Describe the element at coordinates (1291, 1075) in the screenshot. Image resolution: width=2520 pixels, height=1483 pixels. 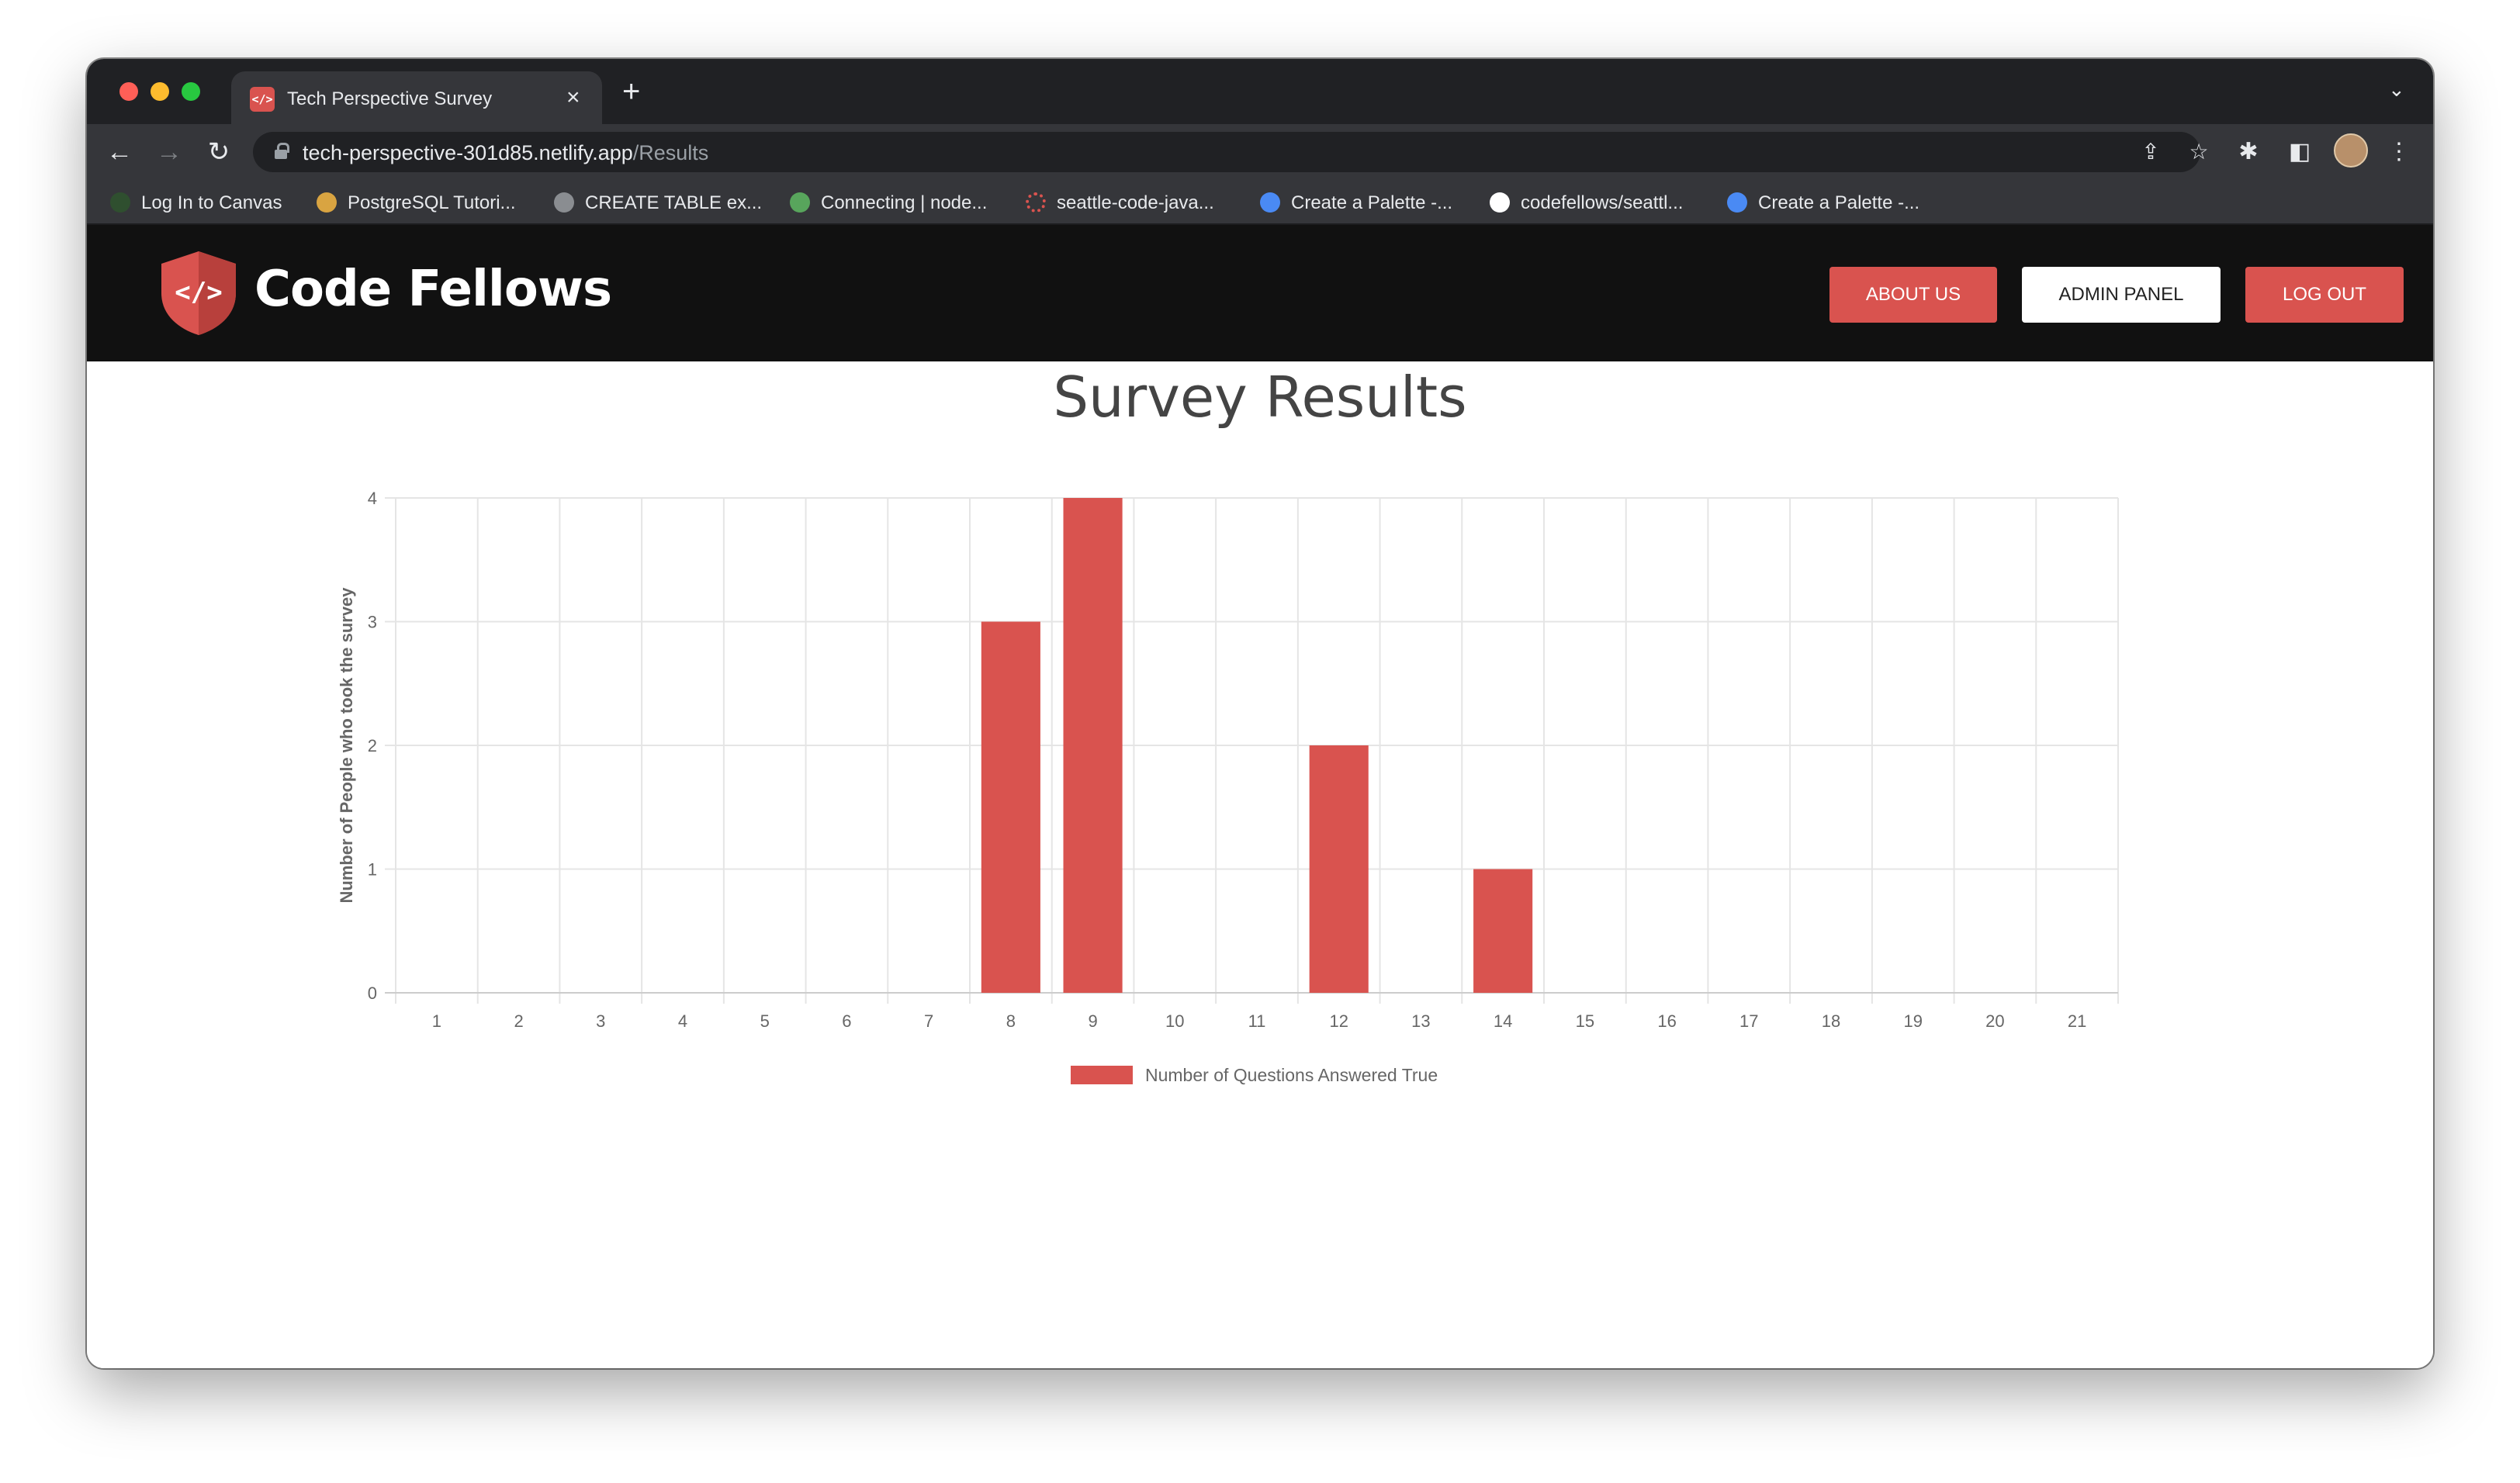
I see `legend-label: Number of Questions Answered True` at that location.